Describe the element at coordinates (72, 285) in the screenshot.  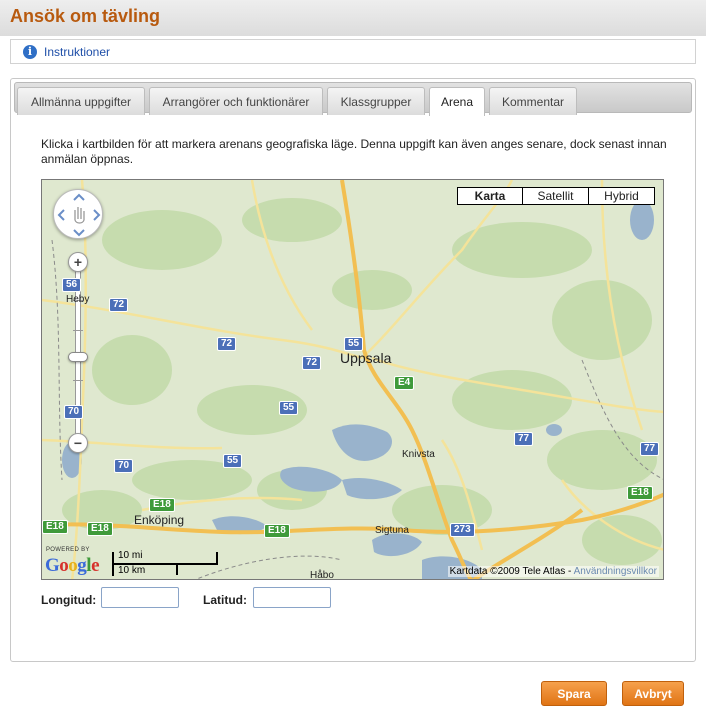
I see `road-shield: 56` at that location.